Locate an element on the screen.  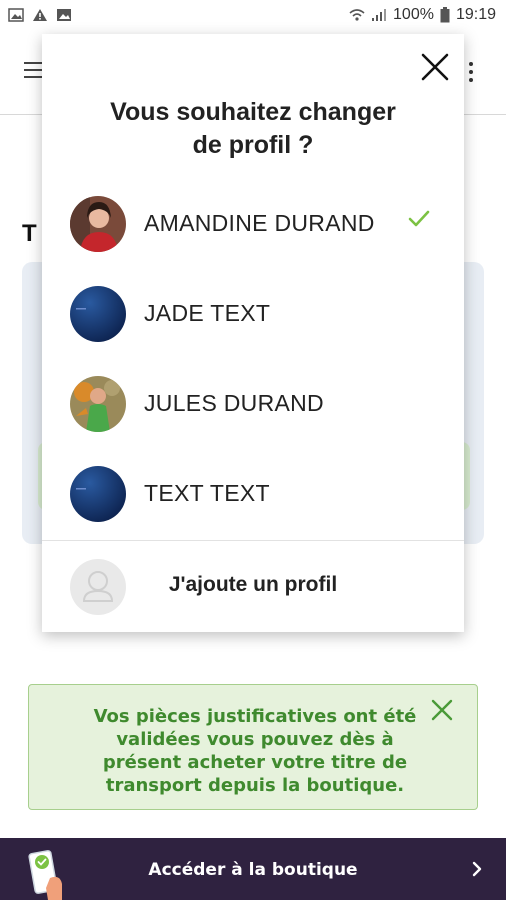
profile-item-jade-text: JADE TEXT is located at coordinates (253, 315).